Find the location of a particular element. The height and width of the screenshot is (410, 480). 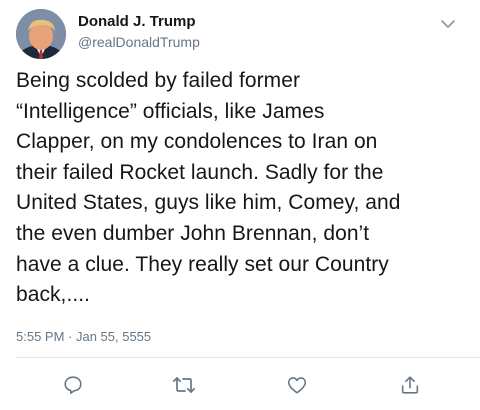

chevron-down-icon is located at coordinates (448, 24).